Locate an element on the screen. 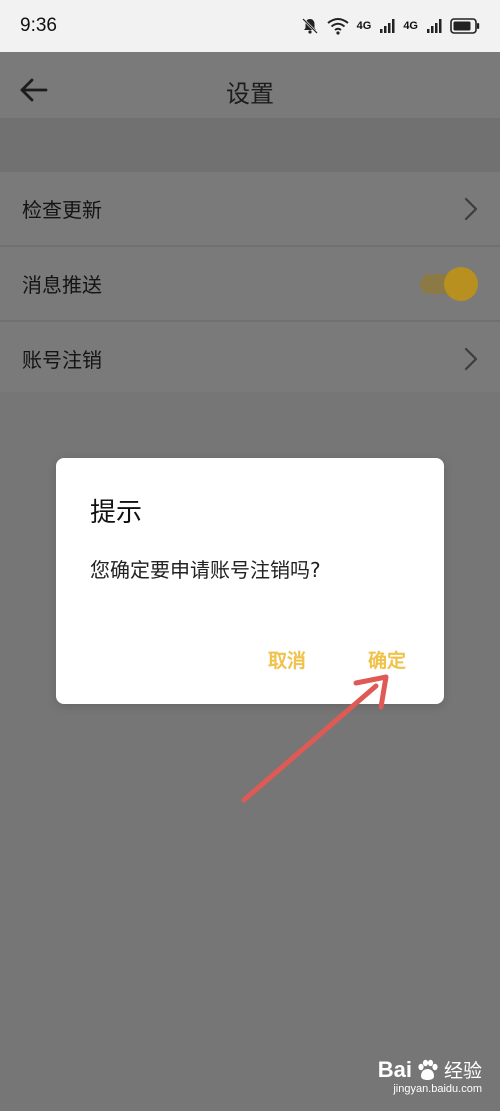 This screenshot has height=1111, width=500. setting-push-notifications: 消息推送 is located at coordinates (250, 284).